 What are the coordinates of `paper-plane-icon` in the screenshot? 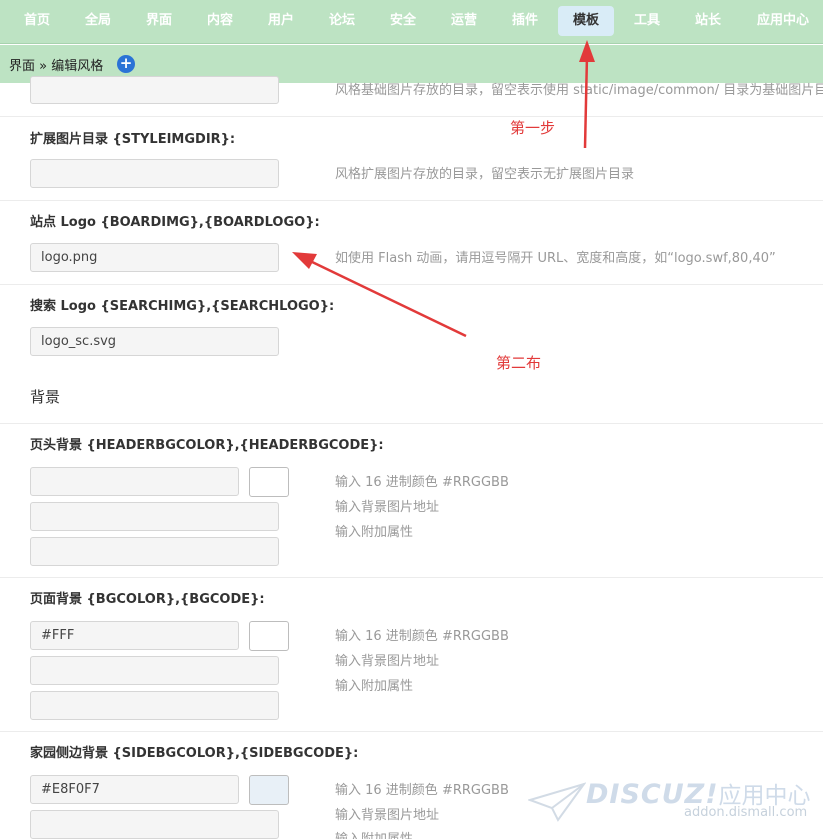 It's located at (557, 802).